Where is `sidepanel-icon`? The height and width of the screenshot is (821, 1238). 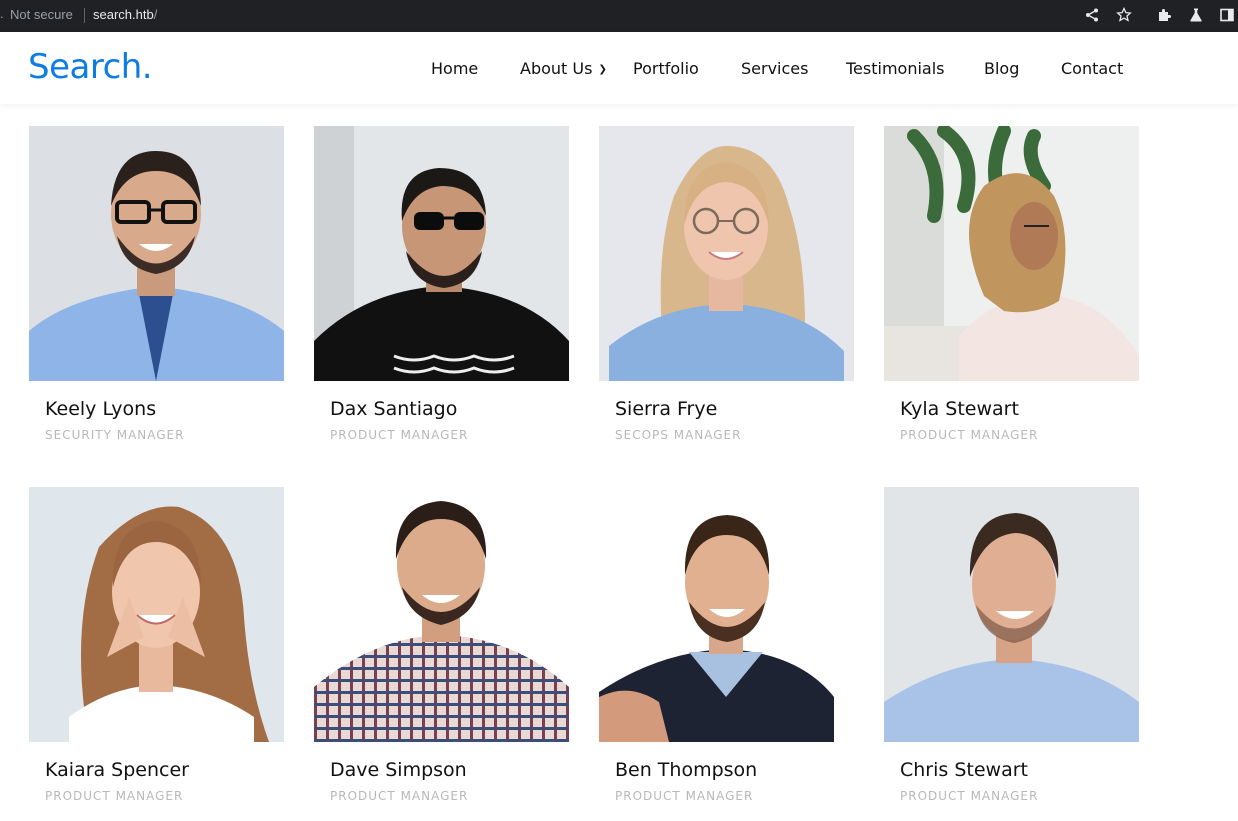 sidepanel-icon is located at coordinates (1227, 15).